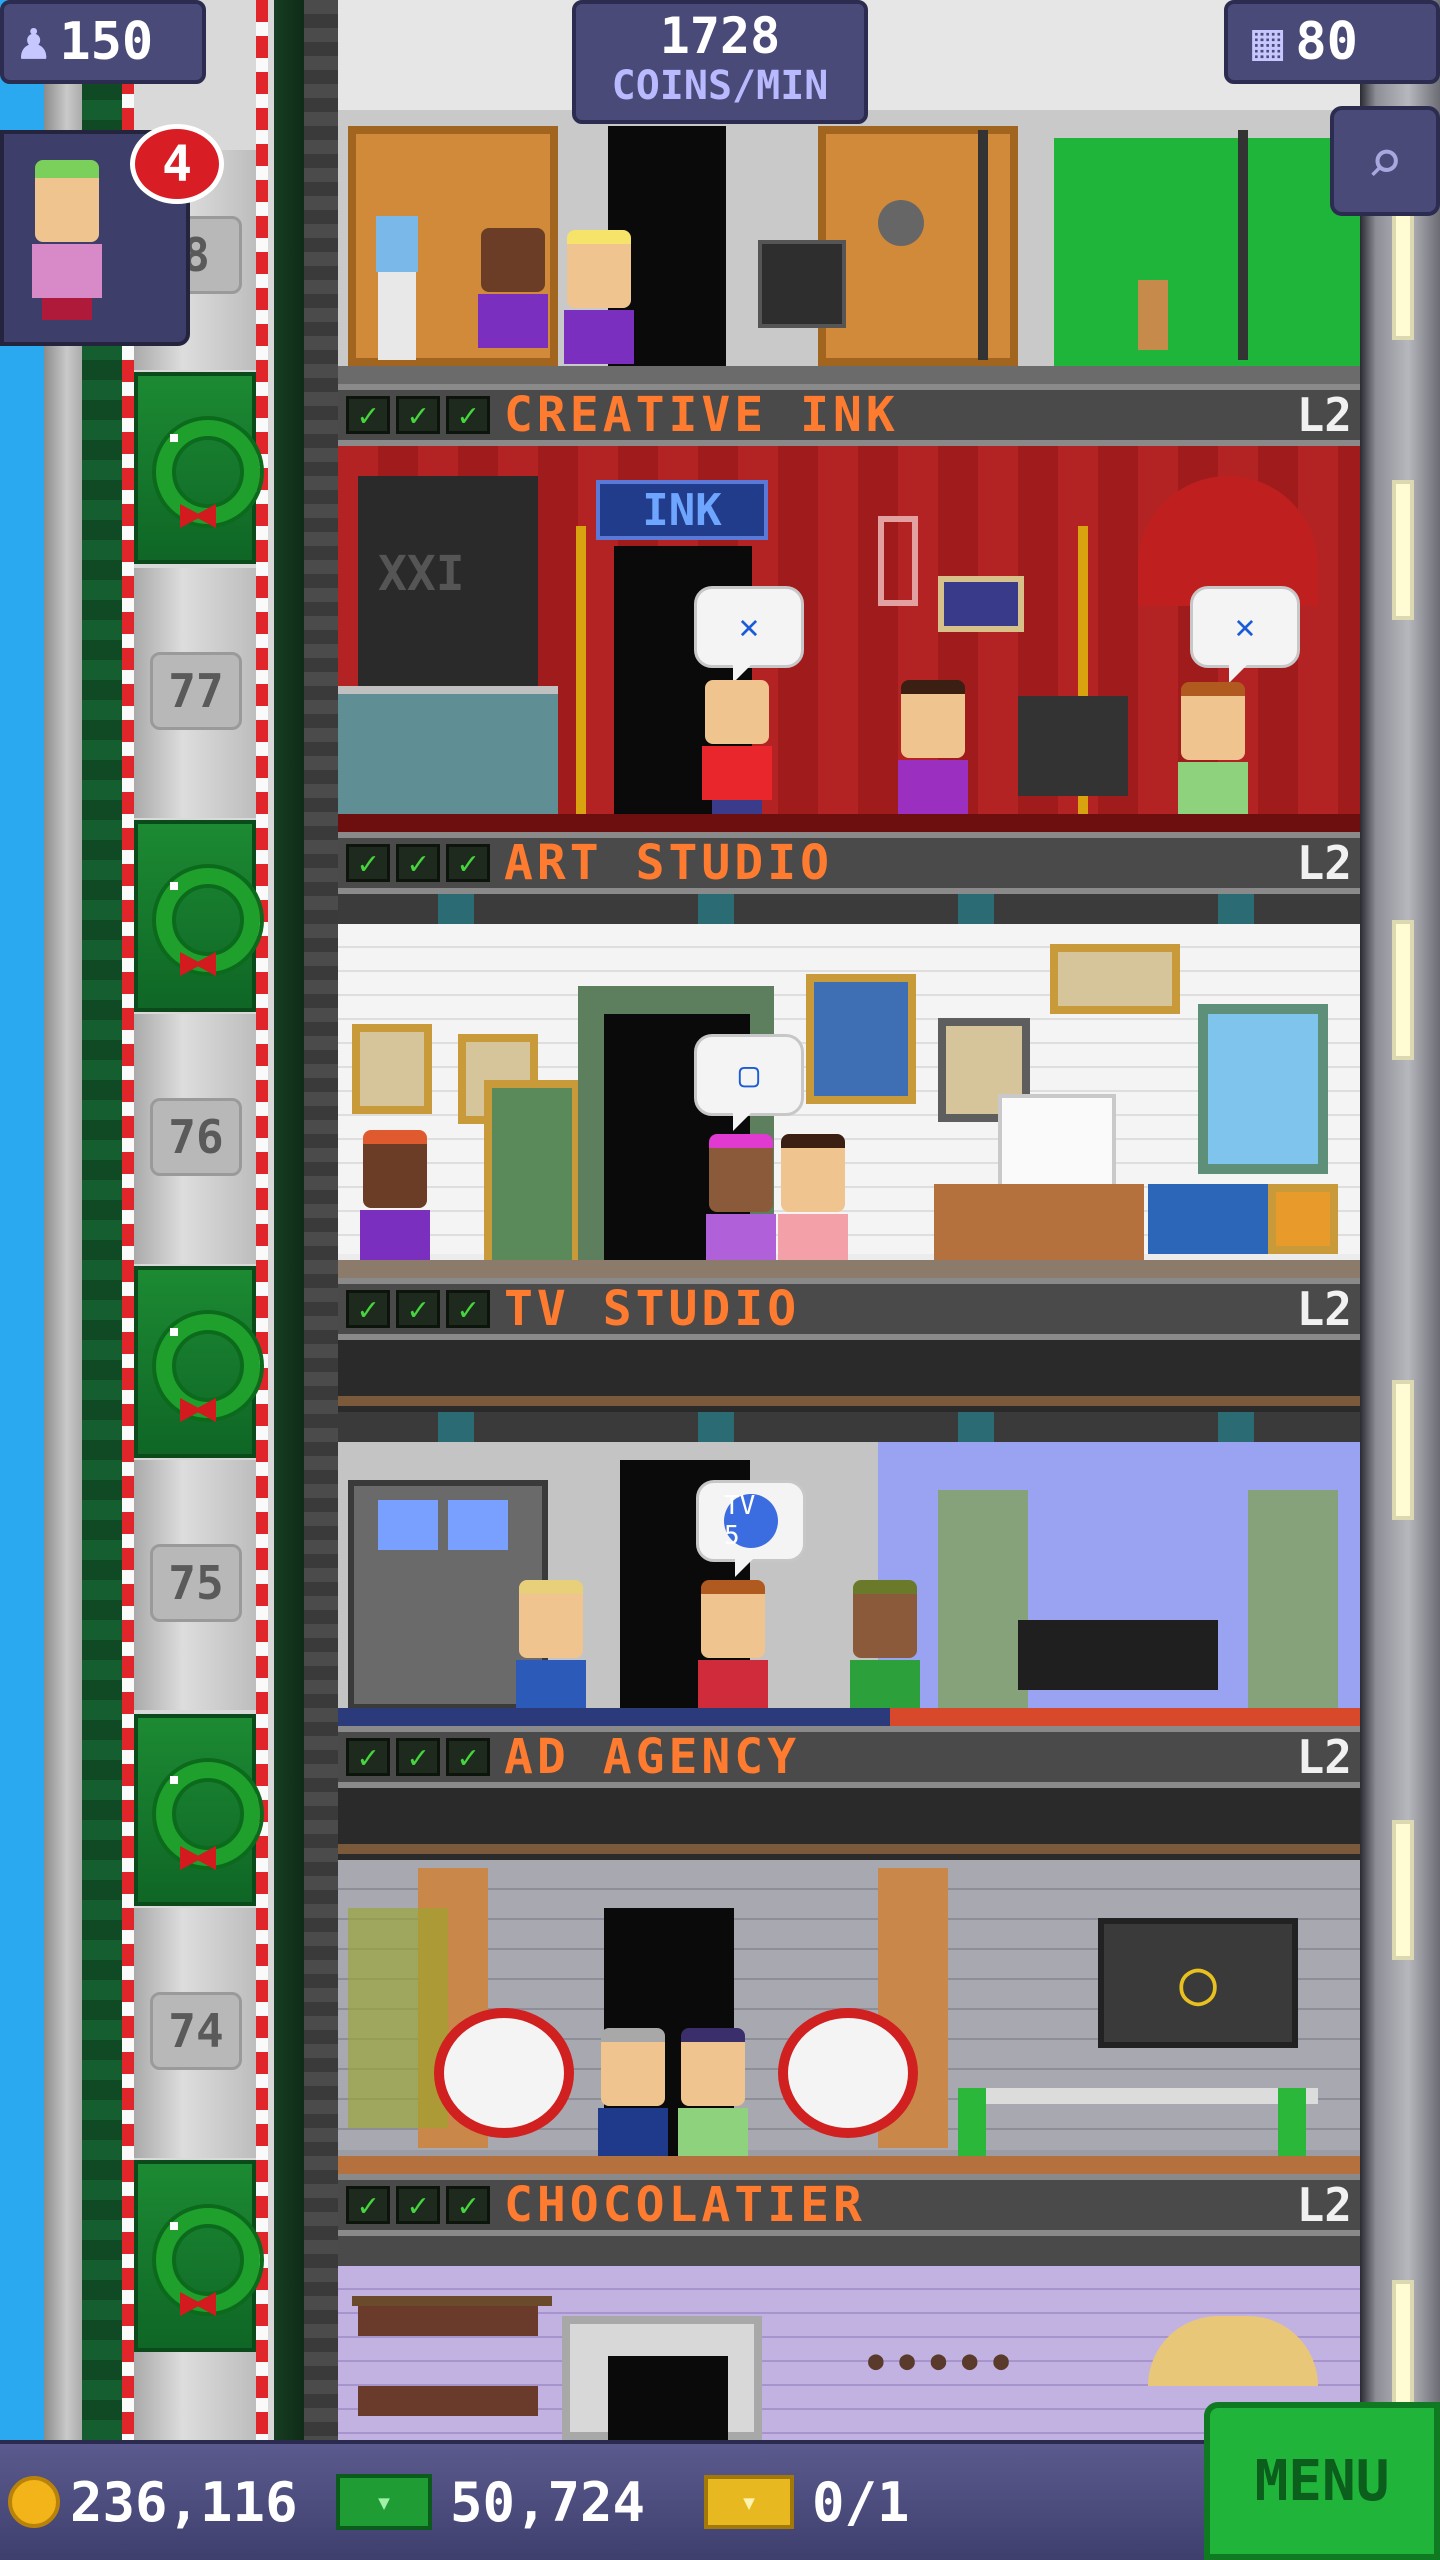  I want to click on coins-rate-value: 1728, so click(720, 36).